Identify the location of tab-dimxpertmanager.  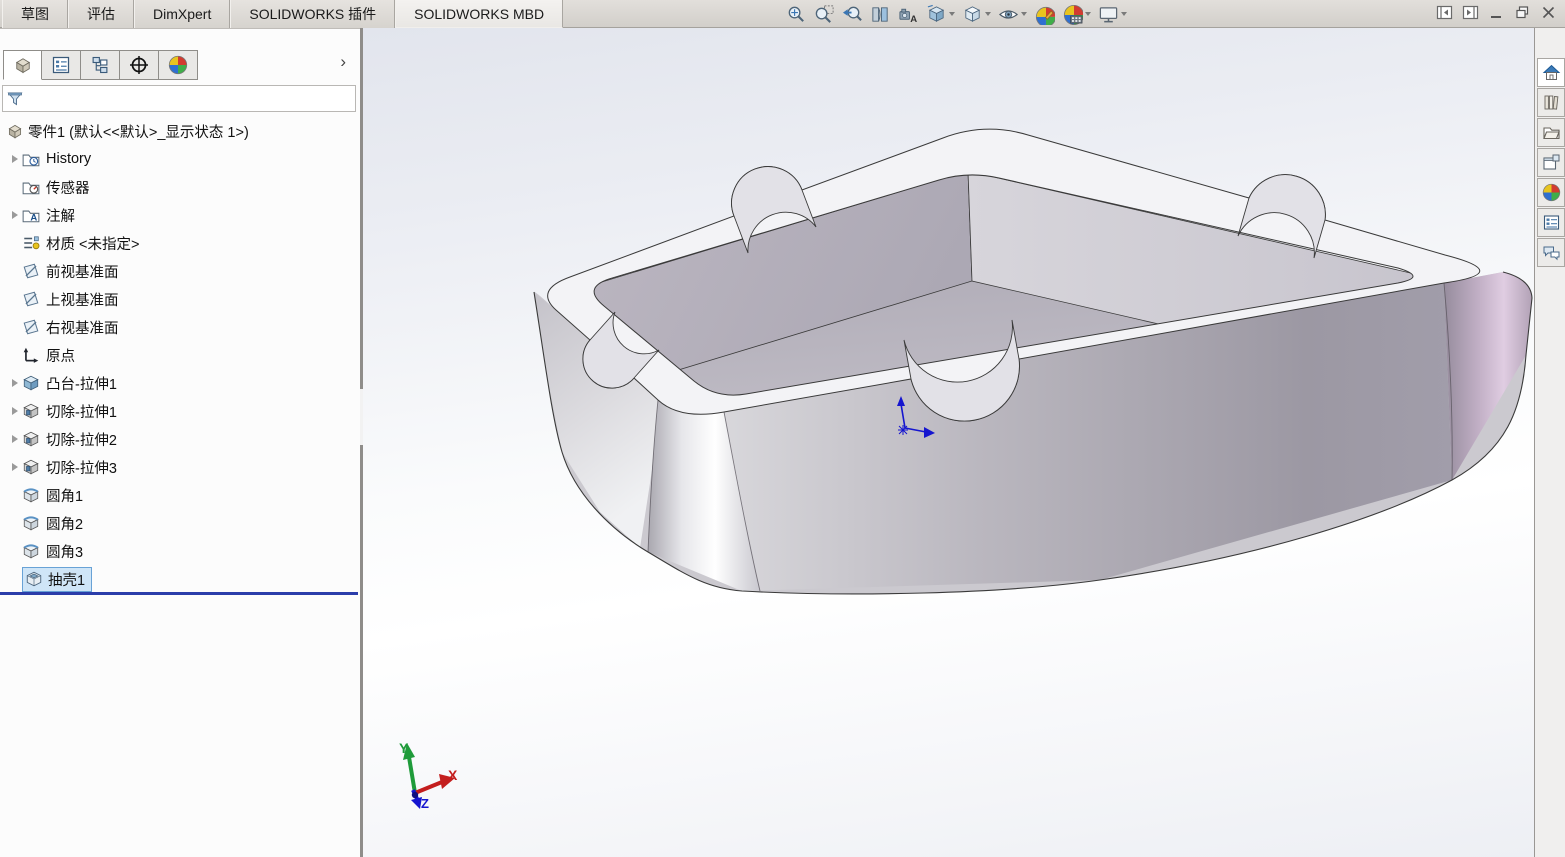
(139, 65).